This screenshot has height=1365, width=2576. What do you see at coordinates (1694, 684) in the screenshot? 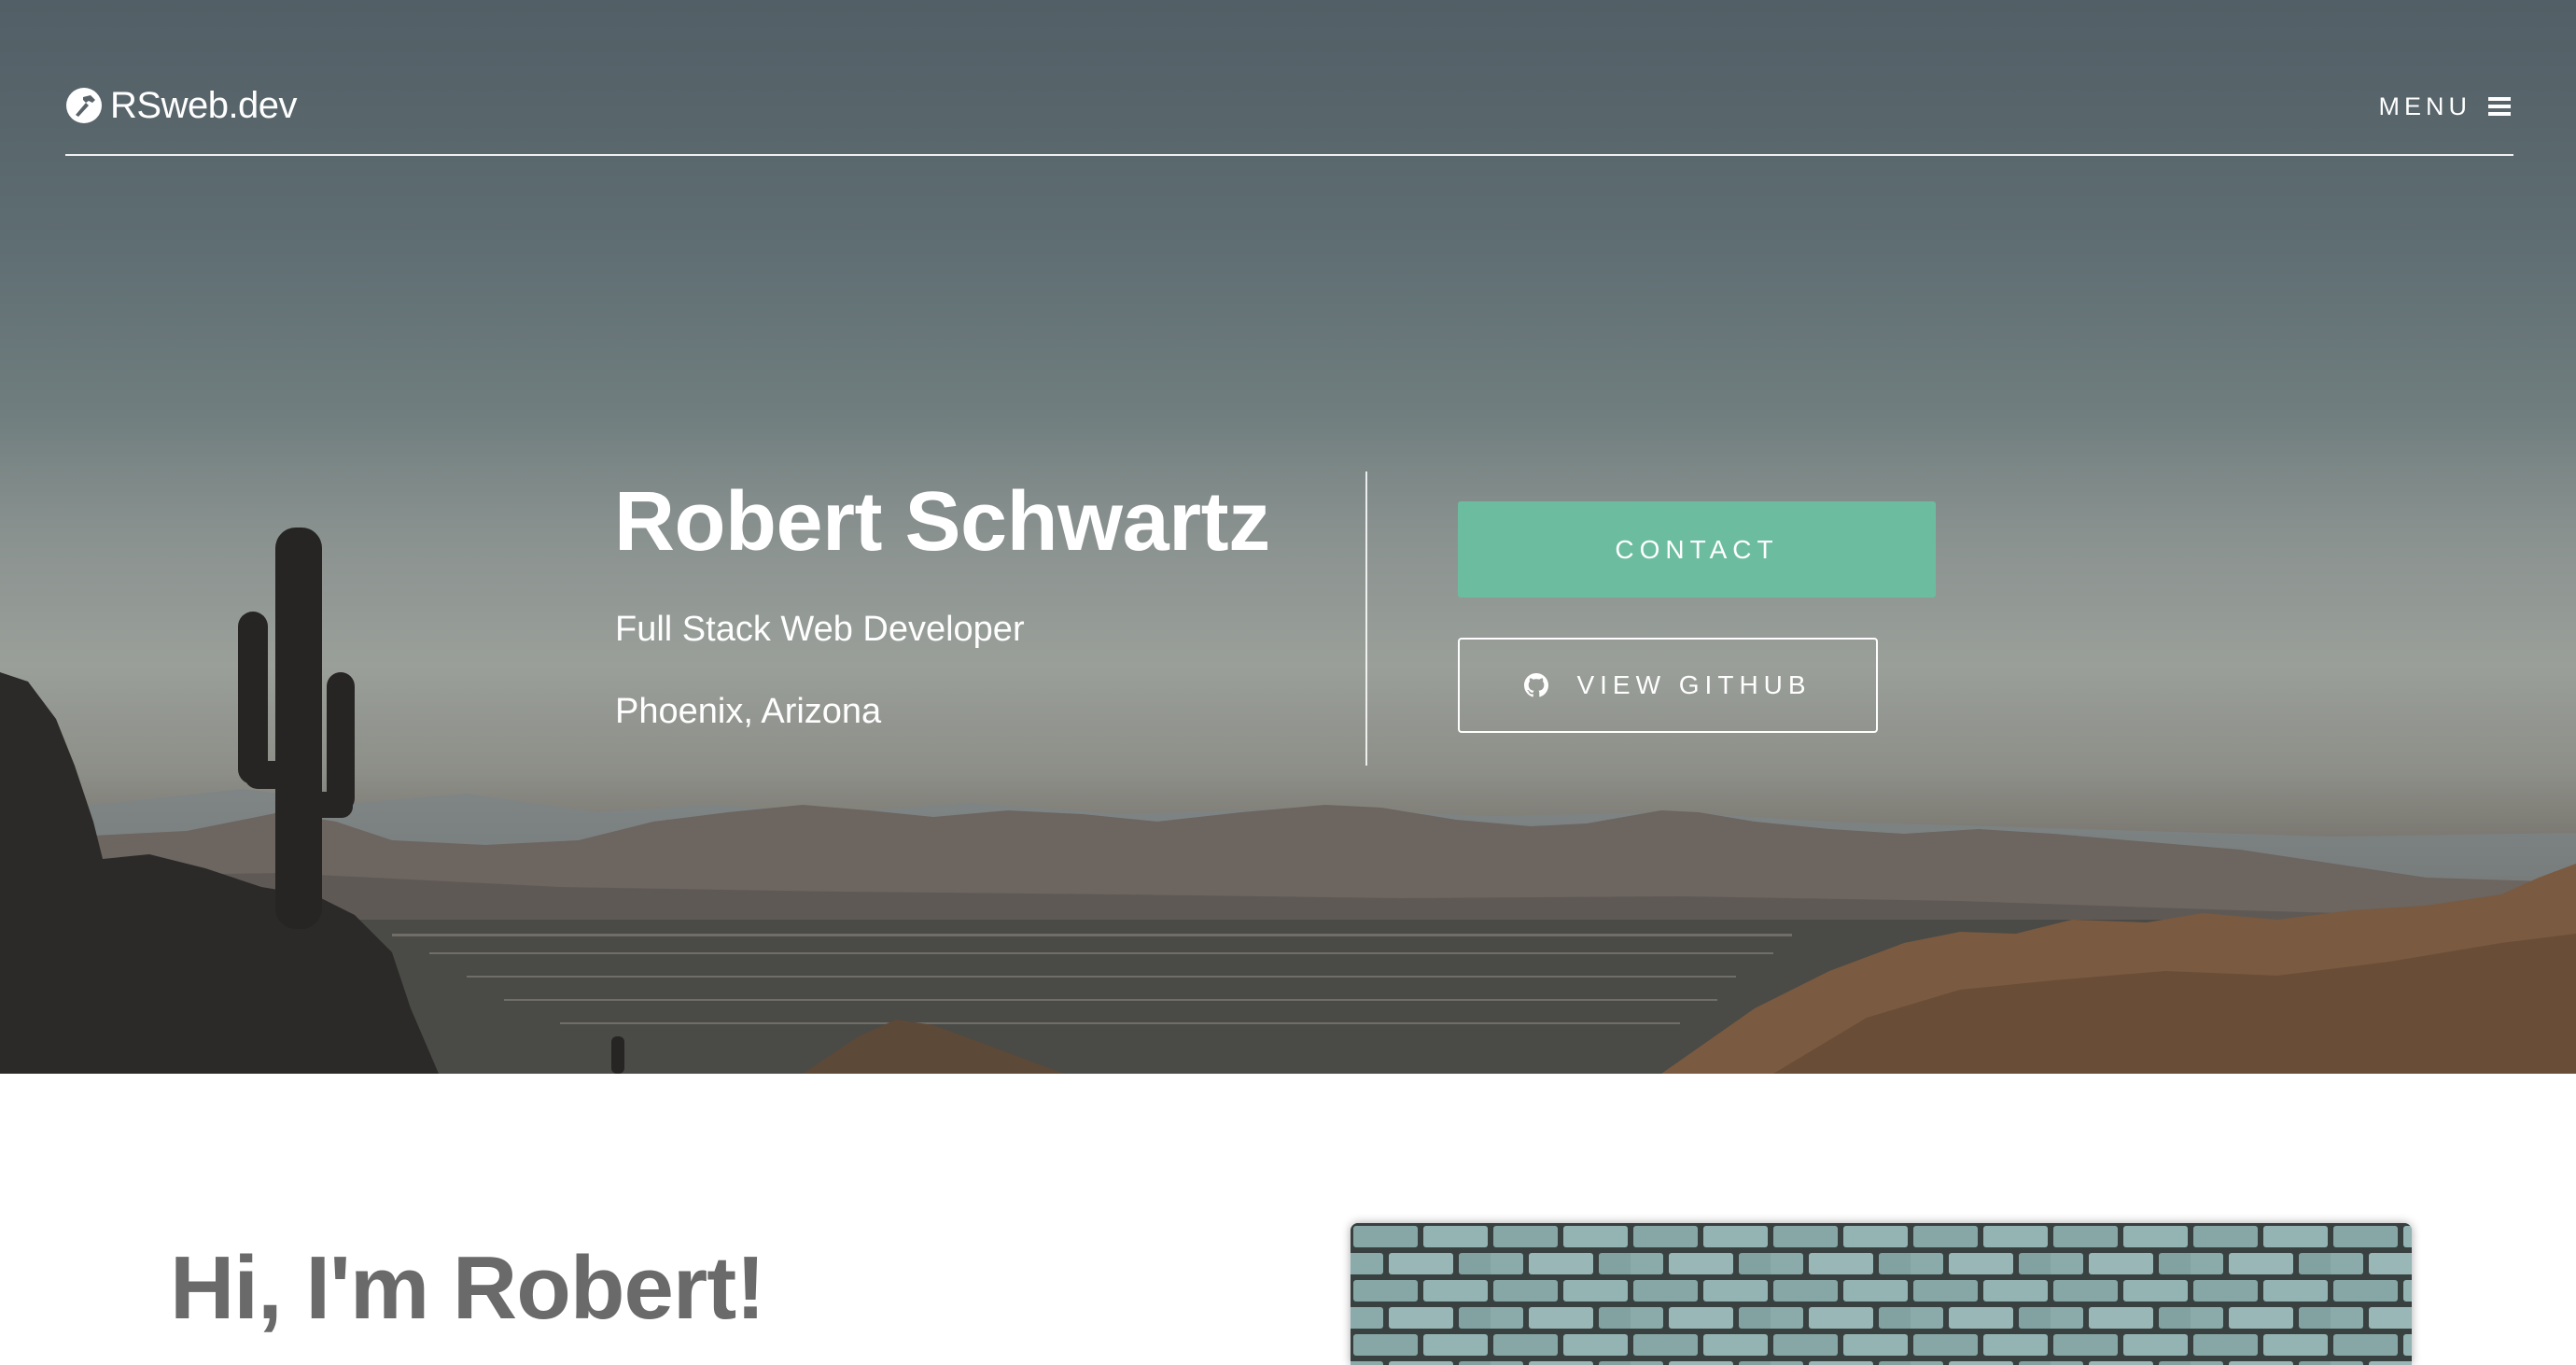
I see `view-github-label: VIEW GITHUB` at bounding box center [1694, 684].